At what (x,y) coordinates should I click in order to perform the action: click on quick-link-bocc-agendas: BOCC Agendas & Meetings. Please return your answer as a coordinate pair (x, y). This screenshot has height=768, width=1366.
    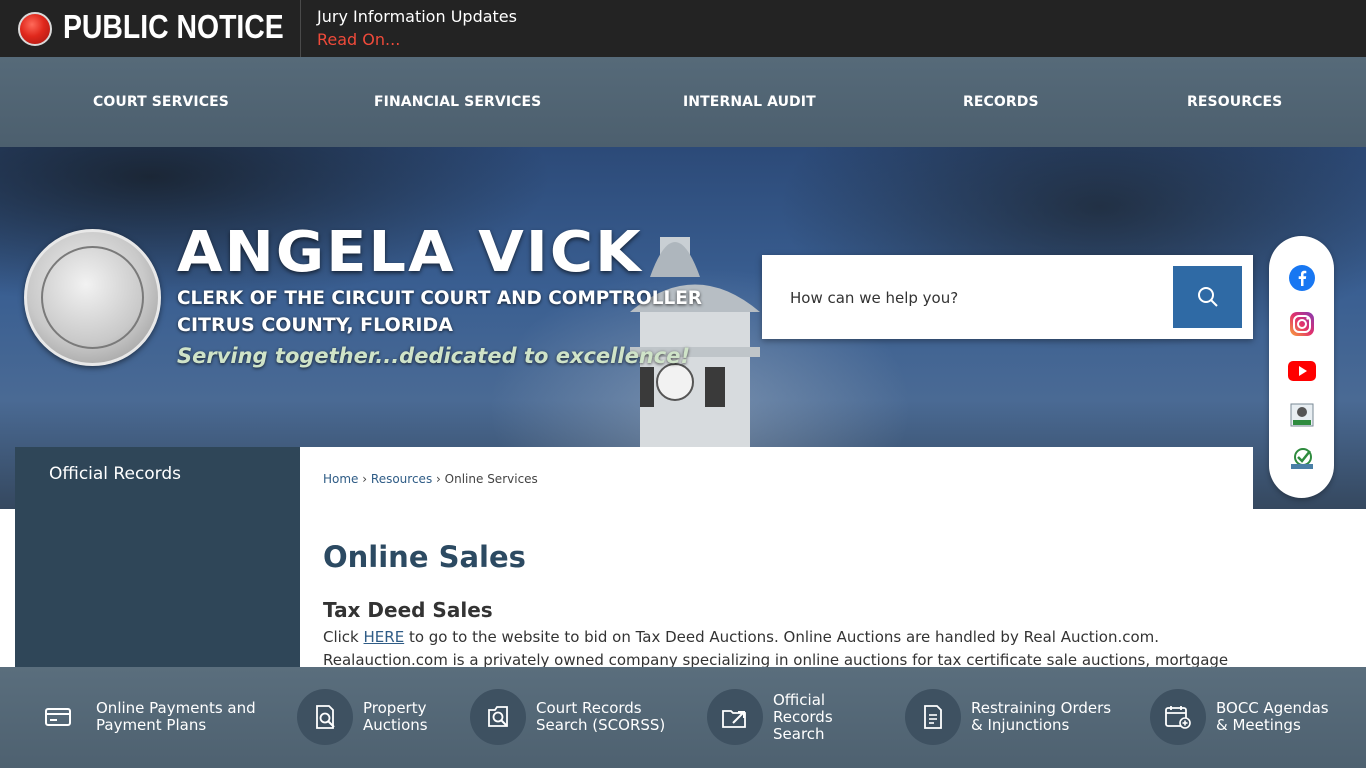
    Looking at the image, I should click on (1239, 717).